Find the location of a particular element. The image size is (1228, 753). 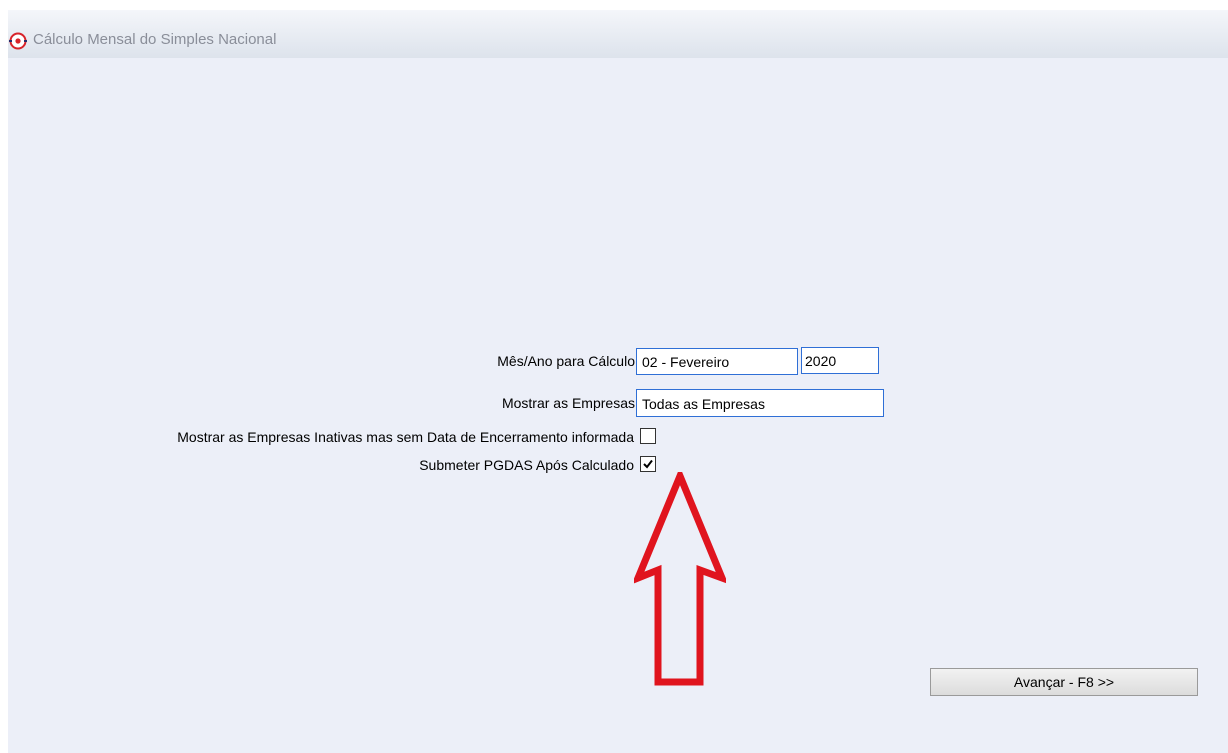

show-companies-select: Todas as Empresas is located at coordinates (760, 403).